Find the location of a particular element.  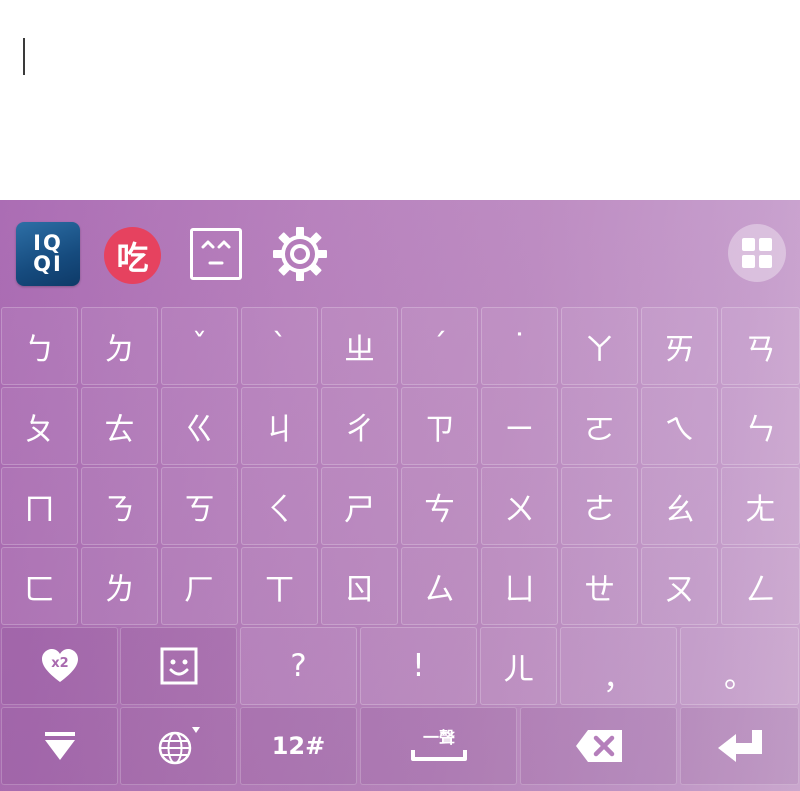

bopomofo-key: ㄌ is located at coordinates (119, 586).